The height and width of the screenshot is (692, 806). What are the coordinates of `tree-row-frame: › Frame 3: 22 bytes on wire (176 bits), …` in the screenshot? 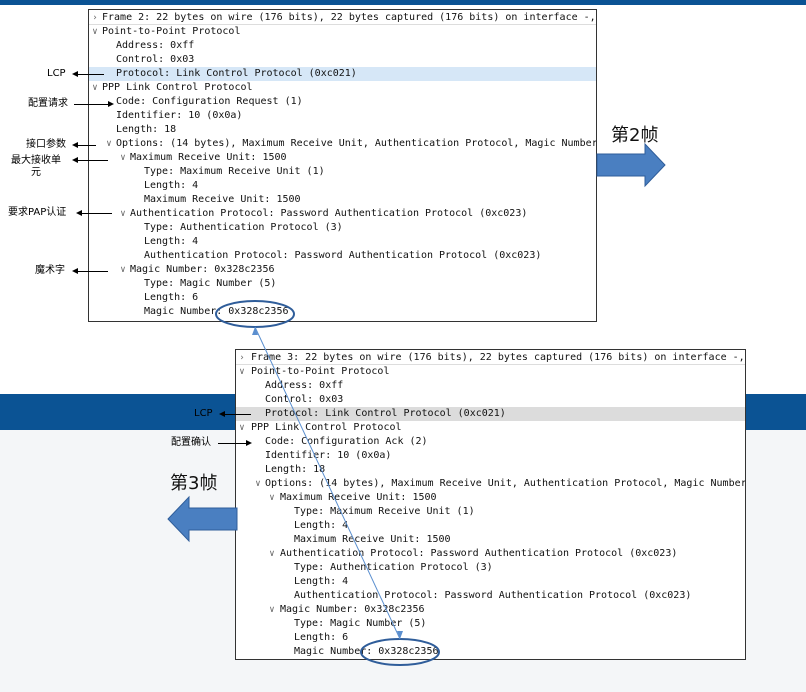 It's located at (490, 358).